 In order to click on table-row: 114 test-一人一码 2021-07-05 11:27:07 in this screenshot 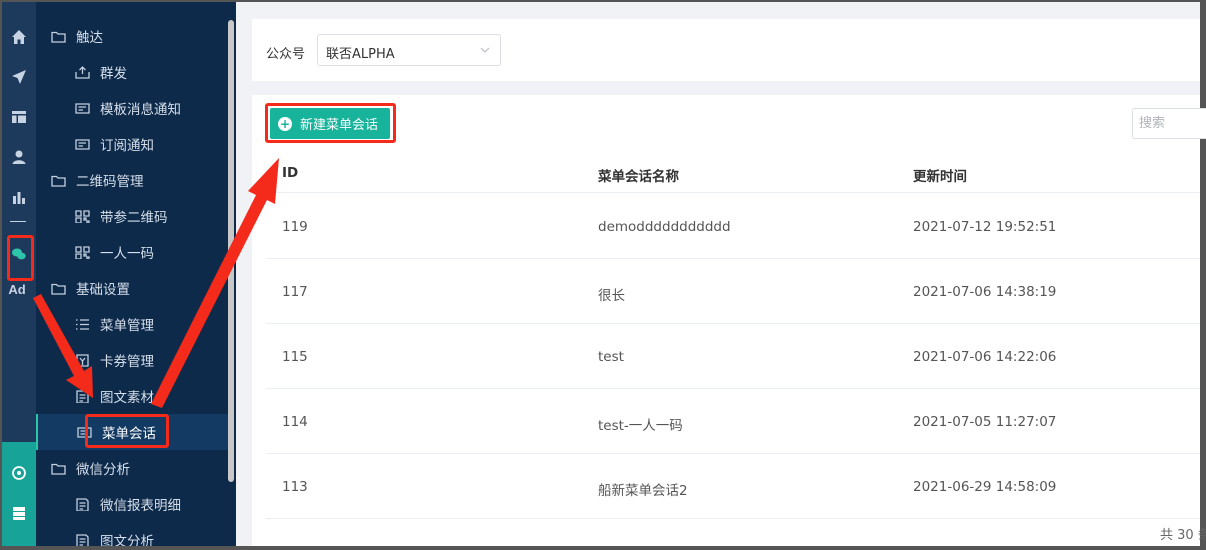, I will do `click(733, 421)`.